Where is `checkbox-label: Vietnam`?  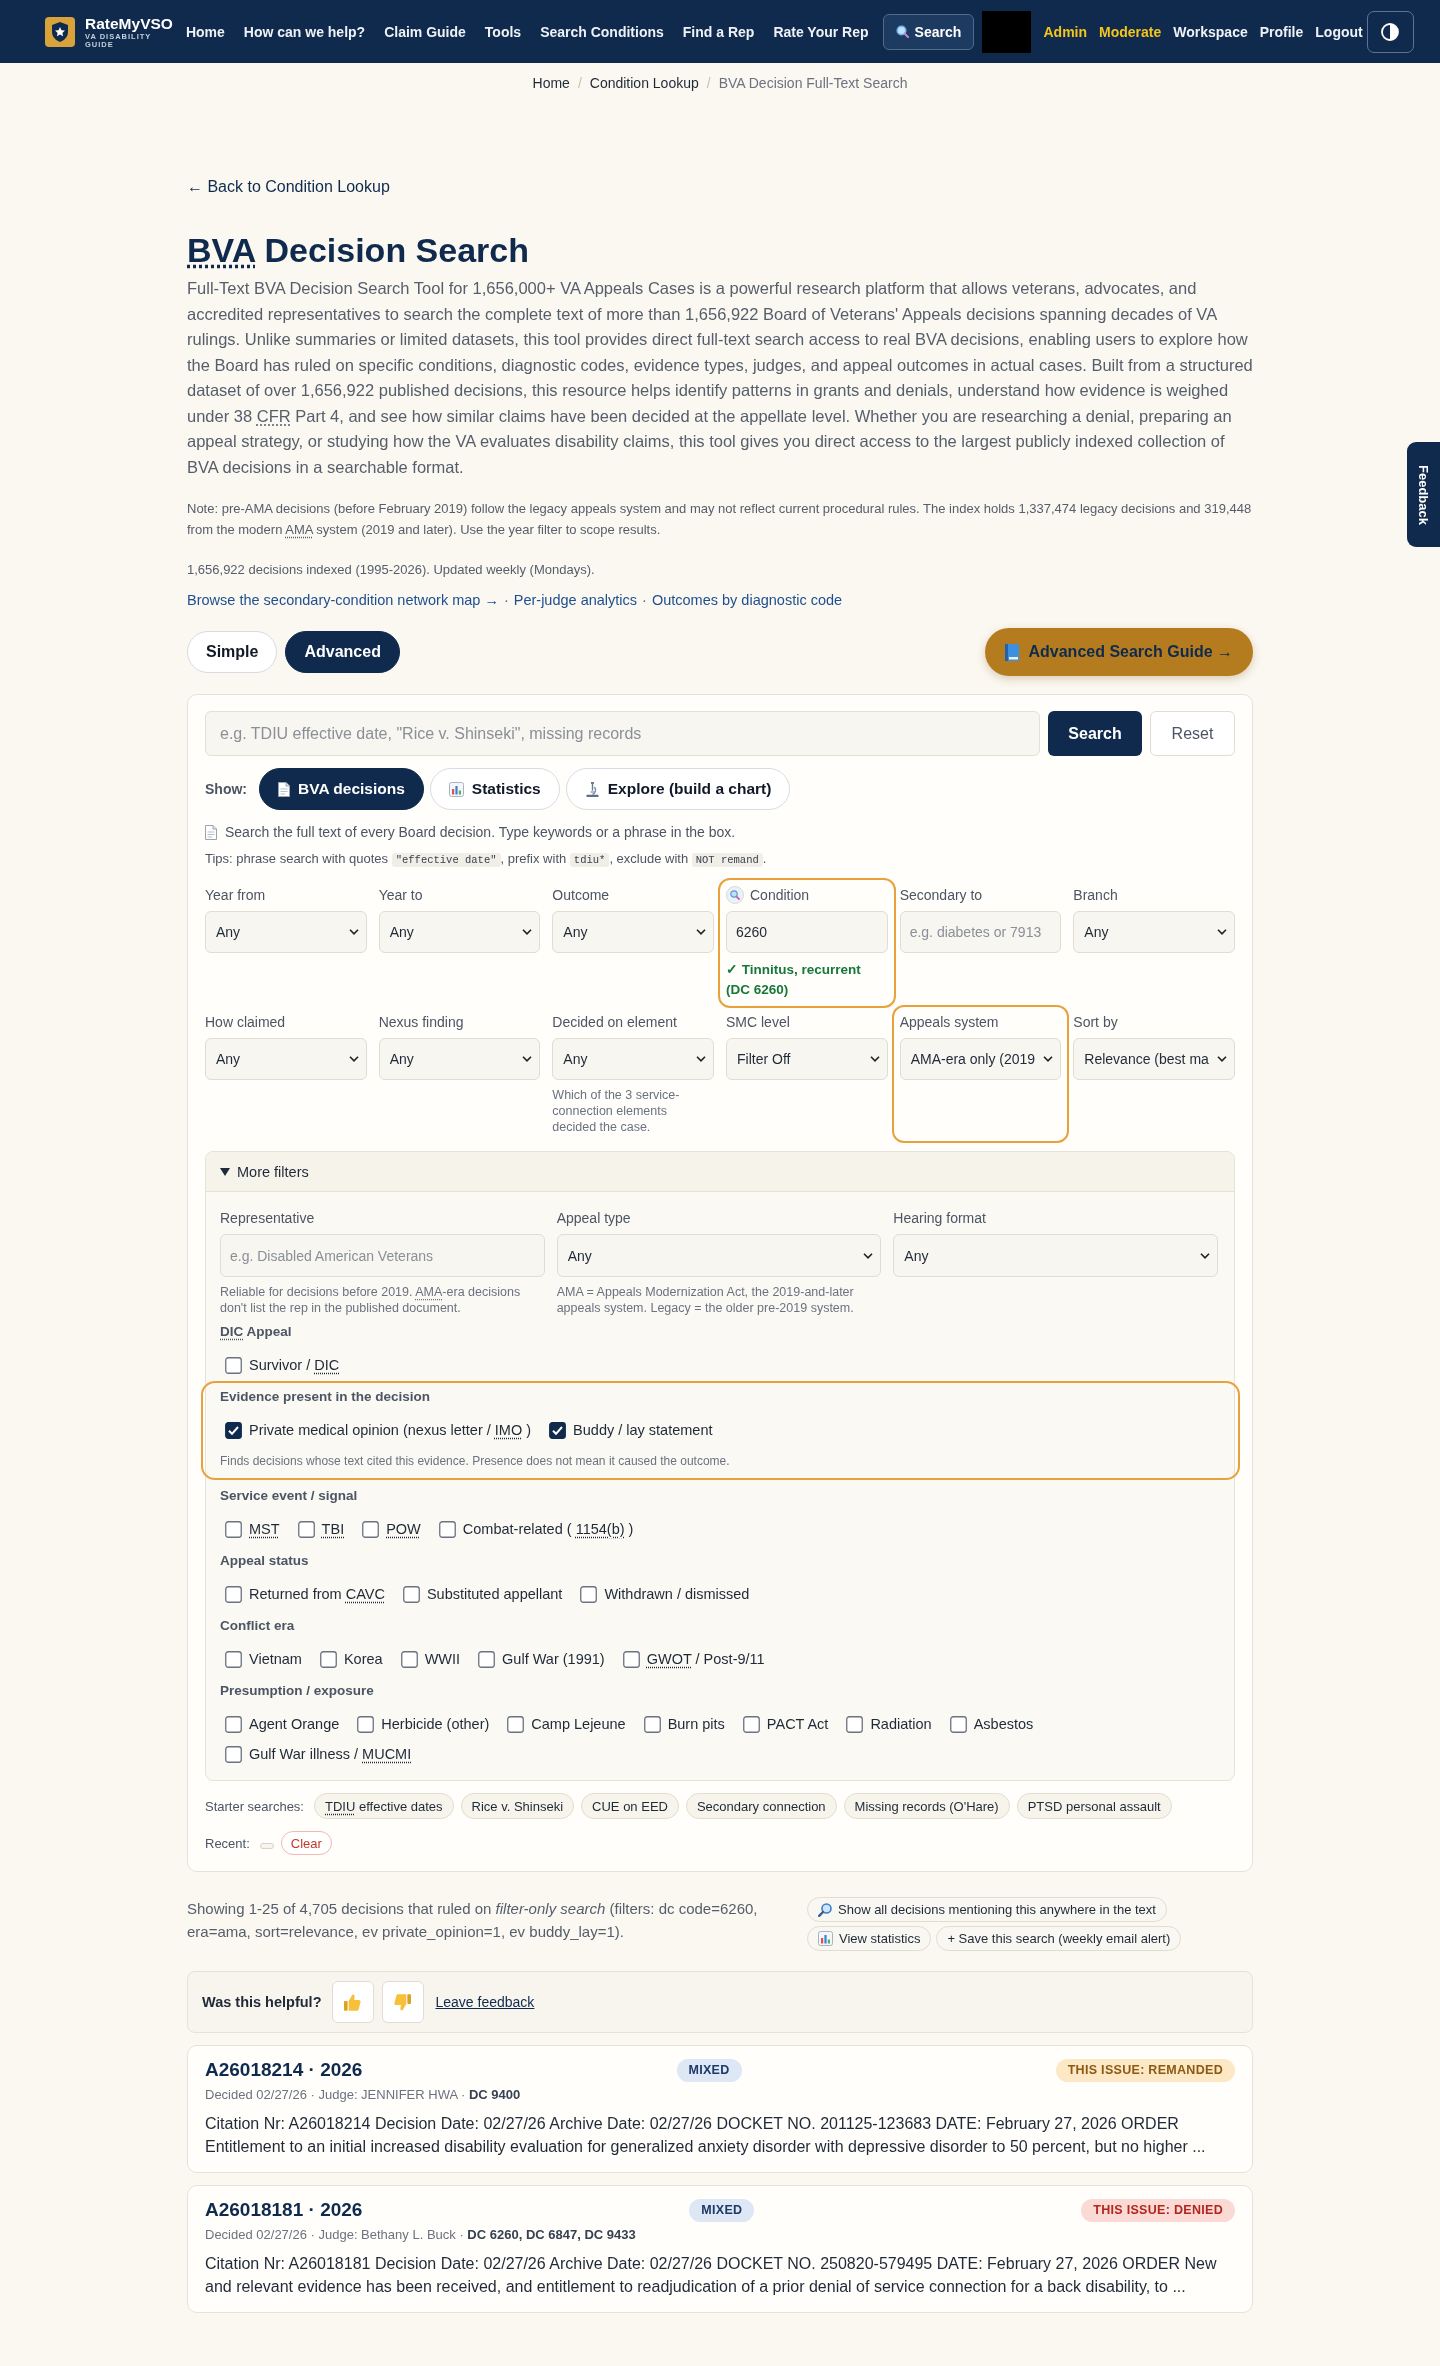 checkbox-label: Vietnam is located at coordinates (275, 1659).